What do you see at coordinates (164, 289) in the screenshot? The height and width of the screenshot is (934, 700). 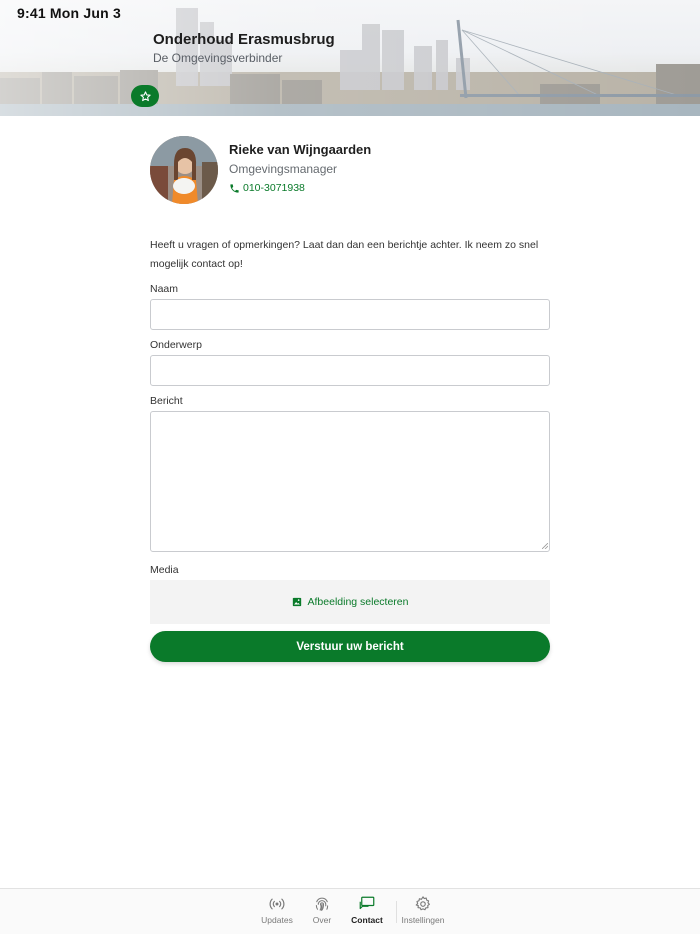 I see `name-label: Naam` at bounding box center [164, 289].